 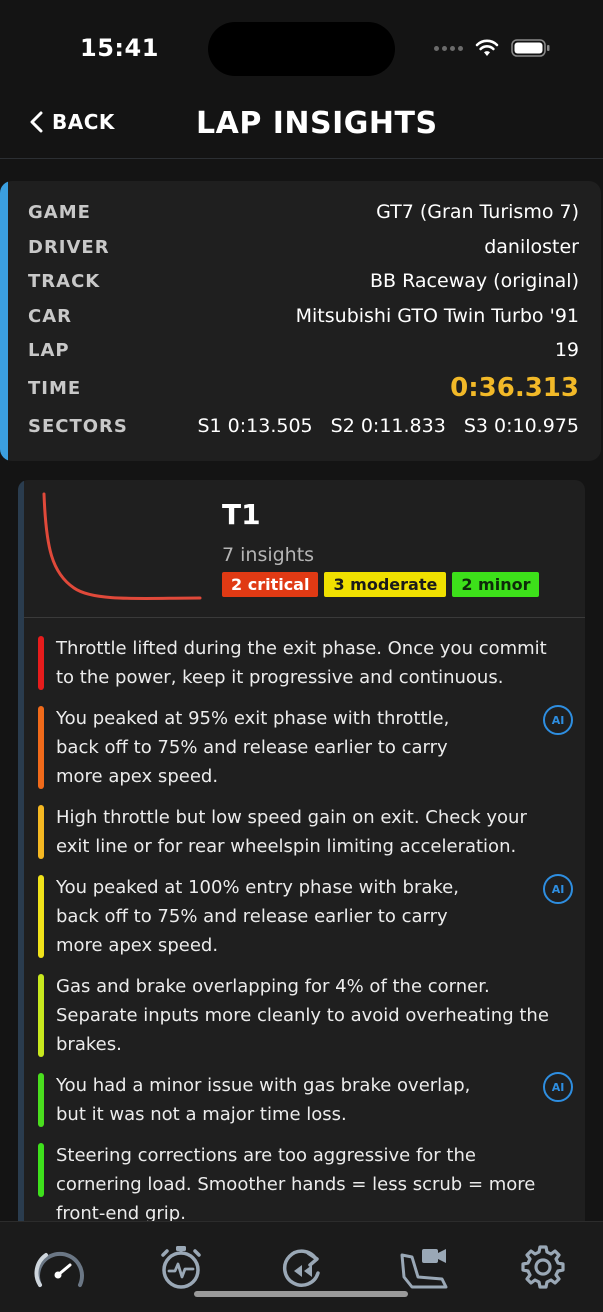 What do you see at coordinates (49, 350) in the screenshot?
I see `info-label: LAP` at bounding box center [49, 350].